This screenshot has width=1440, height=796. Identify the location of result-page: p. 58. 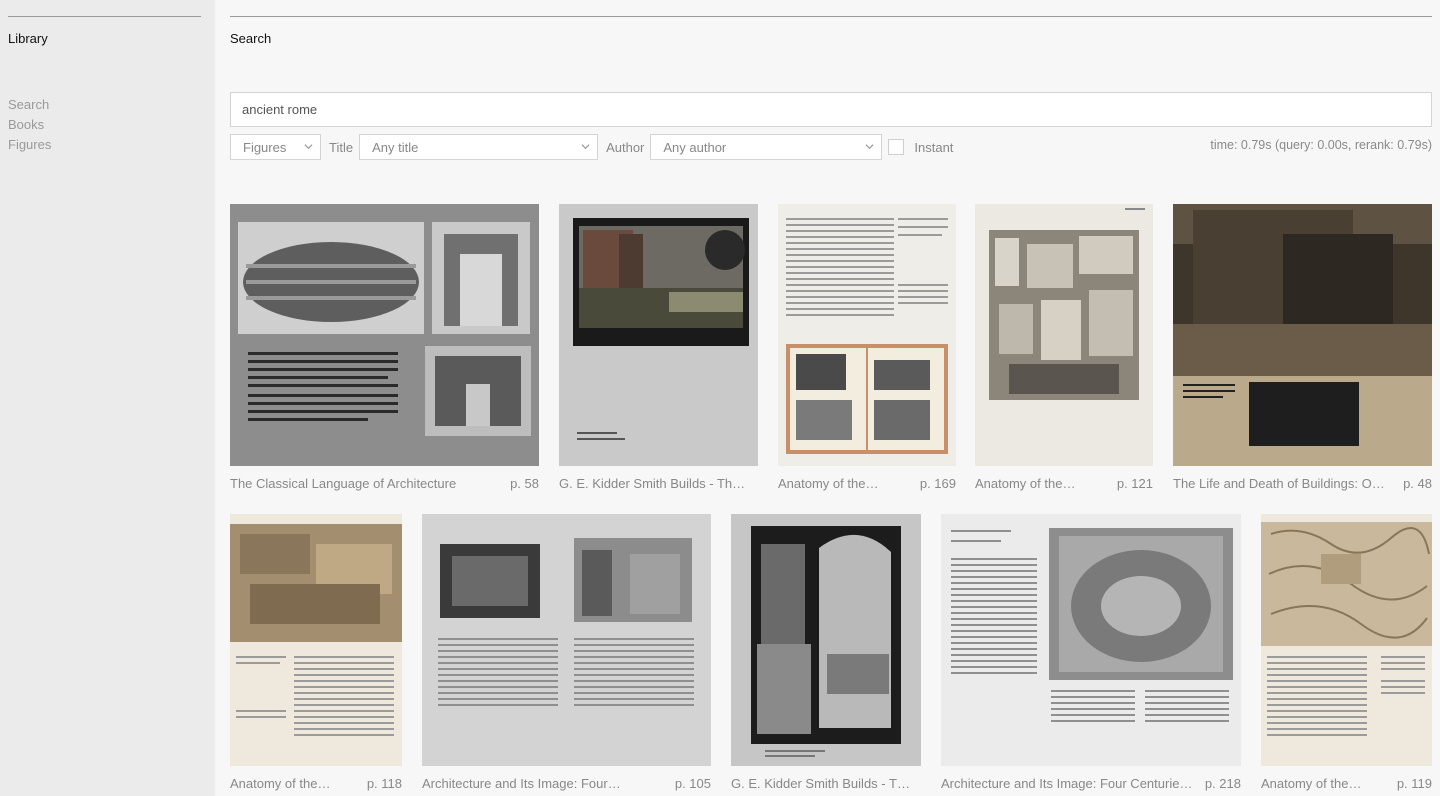
(524, 483).